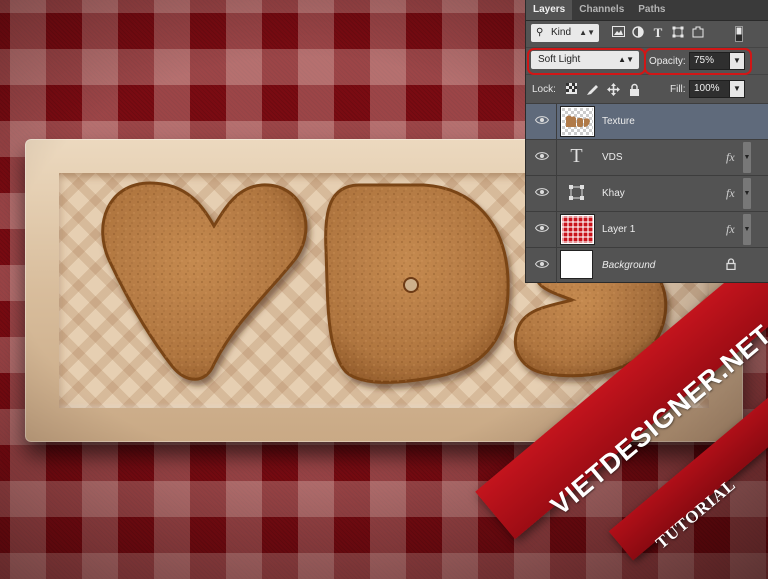  Describe the element at coordinates (549, 10) in the screenshot. I see `tab-layers: Layers` at that location.